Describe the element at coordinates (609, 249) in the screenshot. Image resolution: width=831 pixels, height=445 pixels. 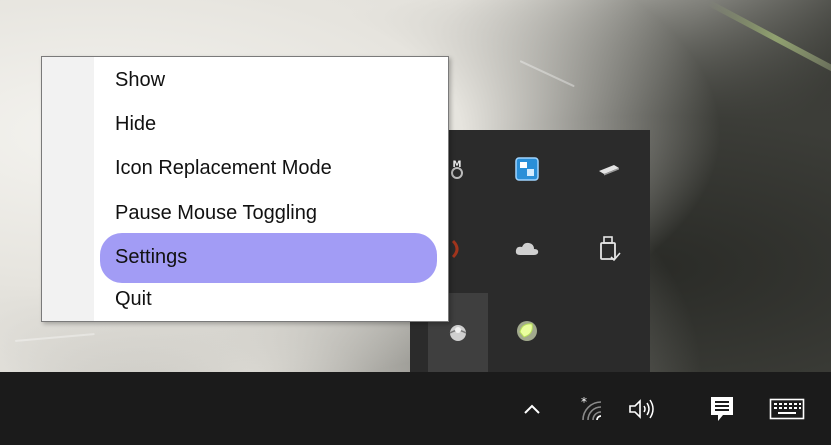
I see `safely-remove-usb-icon` at that location.